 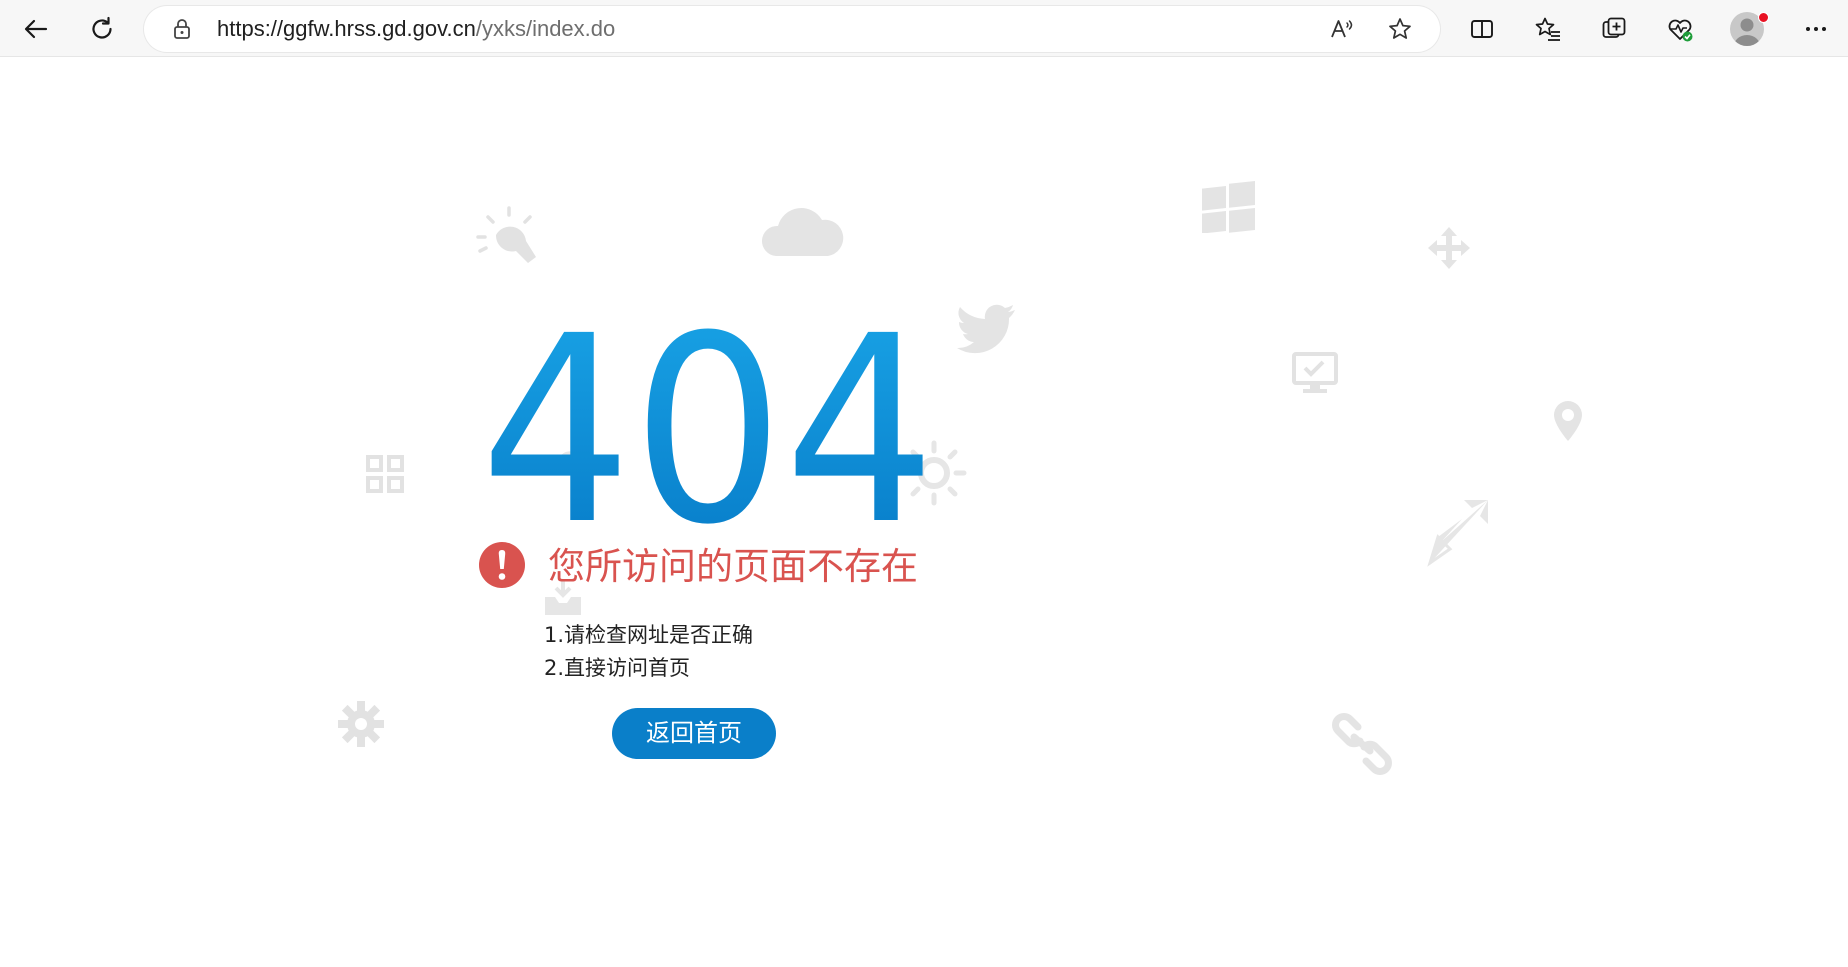 I want to click on collections-button, so click(x=1614, y=29).